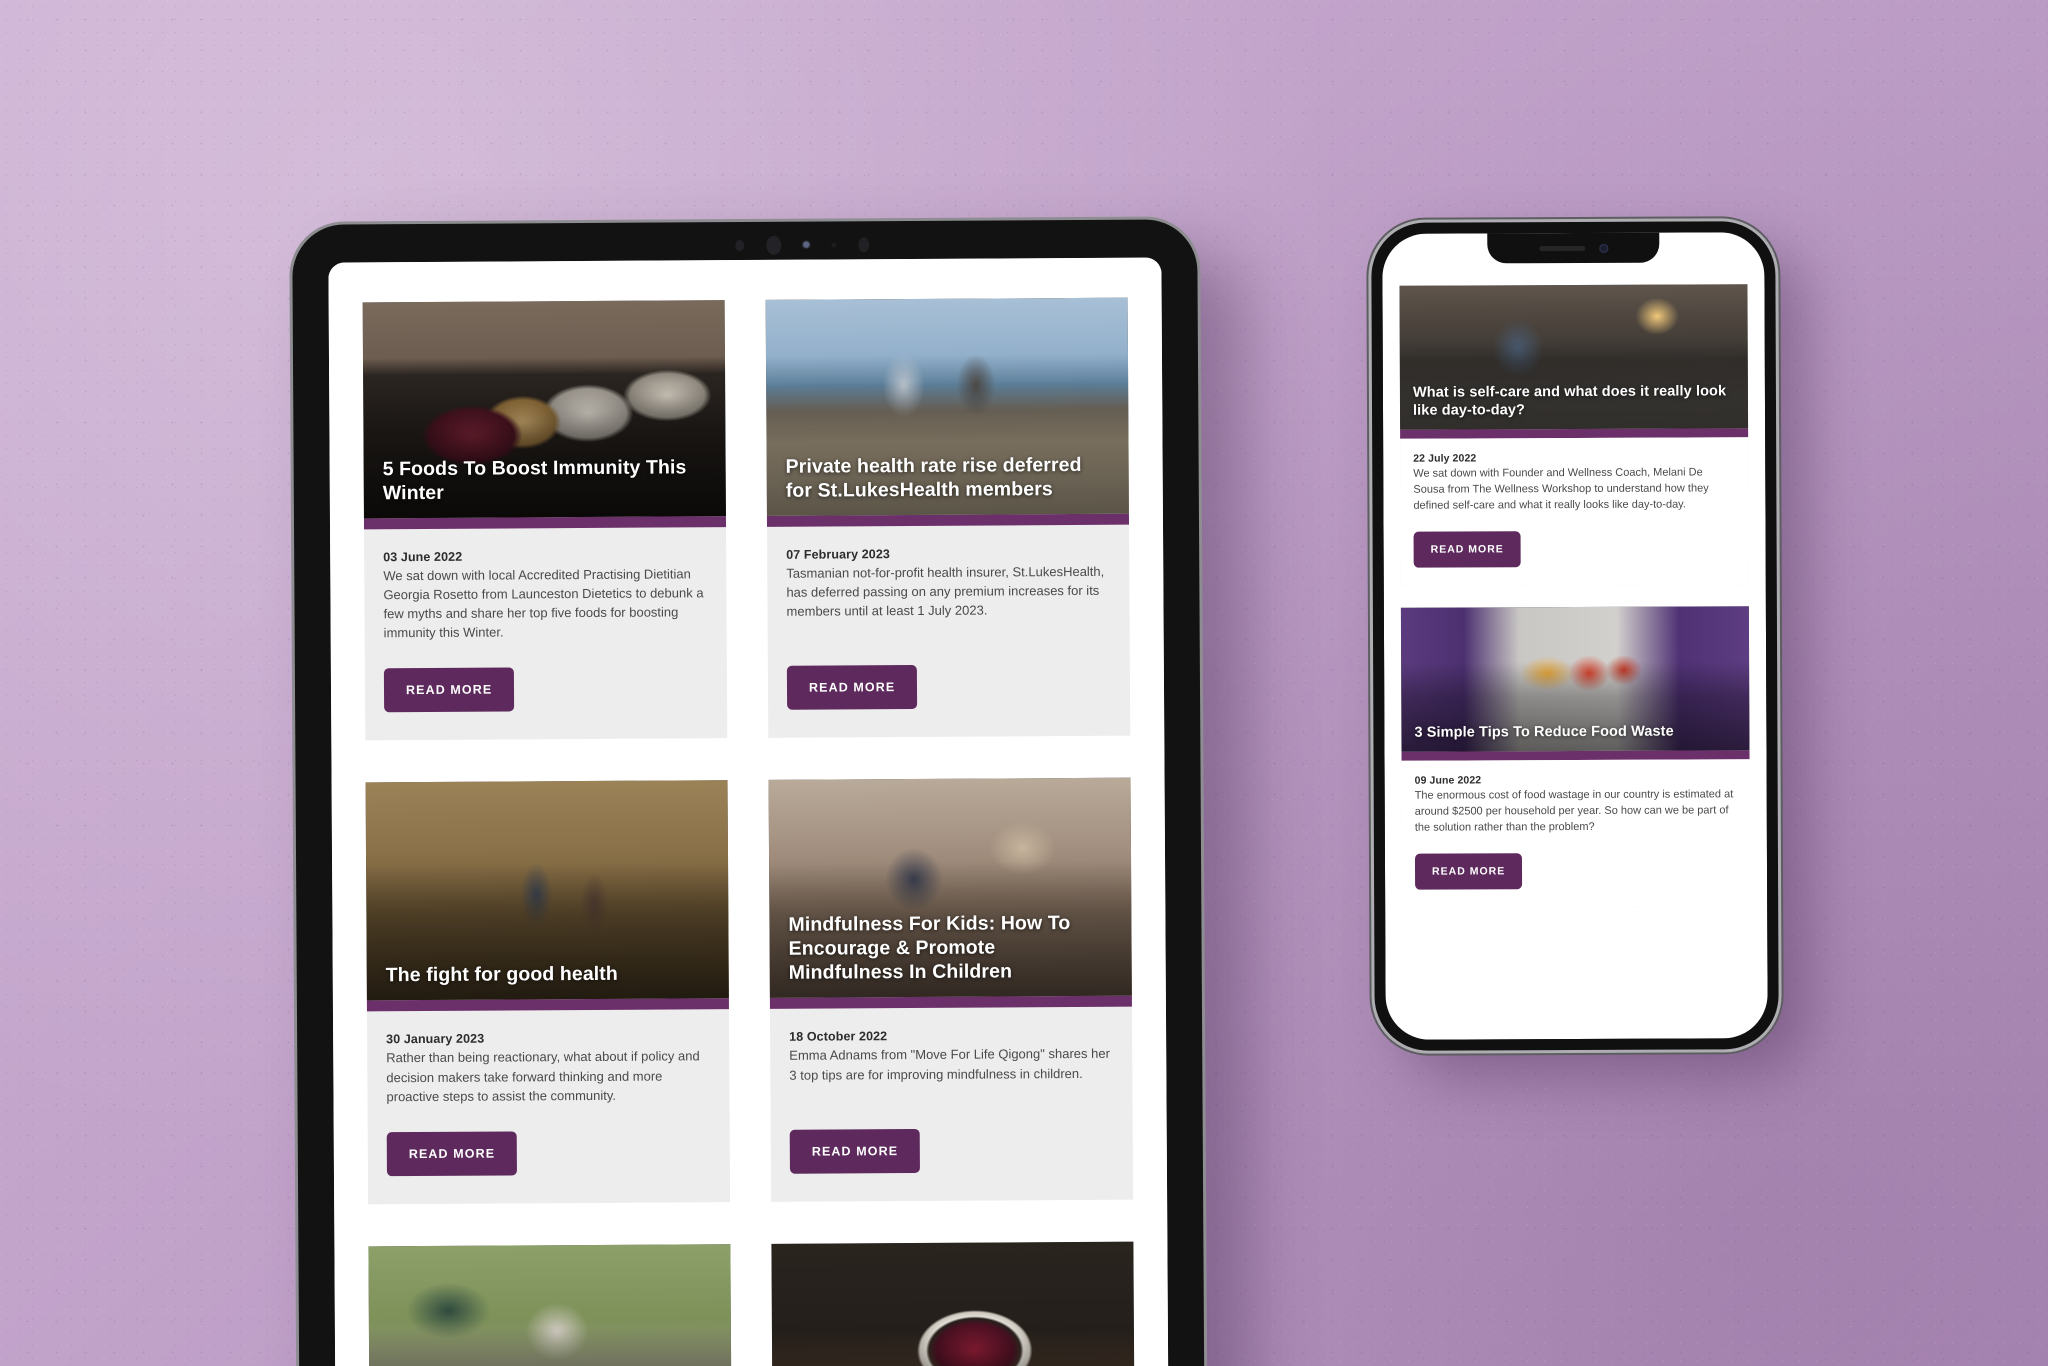 This screenshot has height=1366, width=2048. I want to click on article-image: Pick your own berries this summer, so click(953, 1303).